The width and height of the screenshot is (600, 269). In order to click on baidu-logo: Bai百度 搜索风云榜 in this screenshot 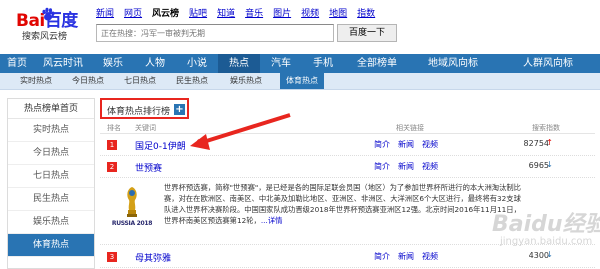, I will do `click(51, 26)`.